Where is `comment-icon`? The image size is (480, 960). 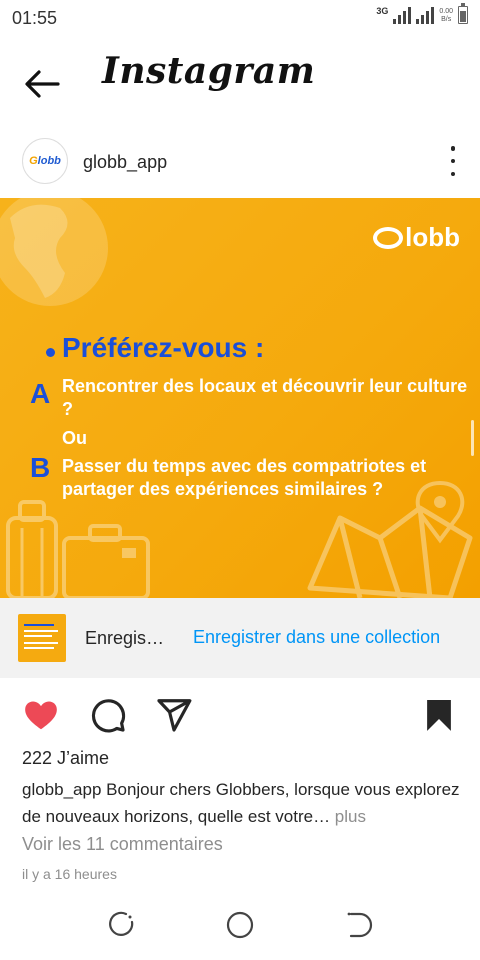
comment-icon is located at coordinates (108, 716).